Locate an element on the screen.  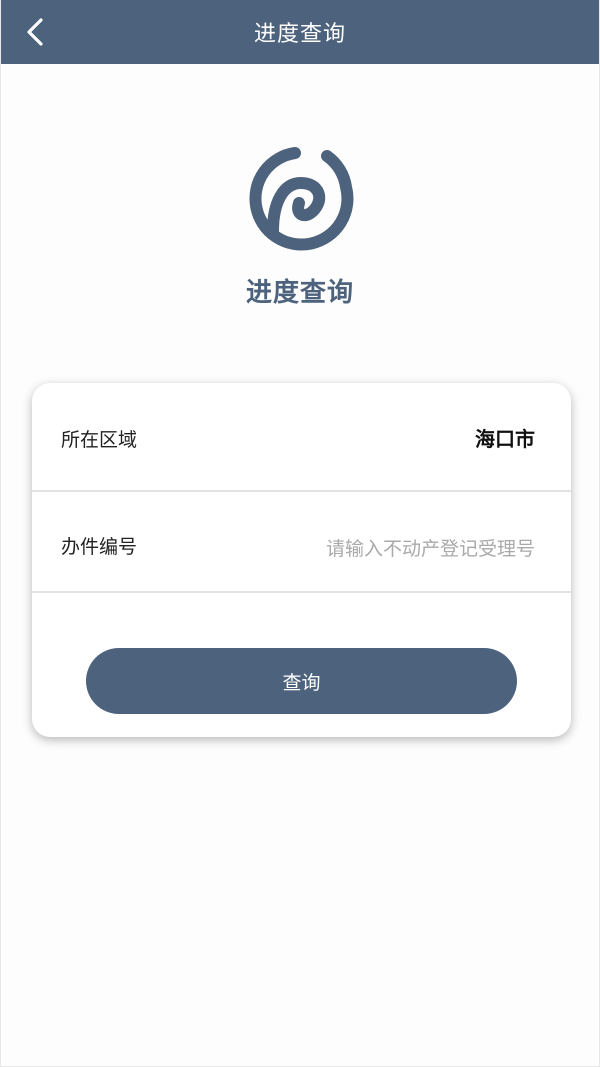
chevron-left-icon is located at coordinates (35, 32).